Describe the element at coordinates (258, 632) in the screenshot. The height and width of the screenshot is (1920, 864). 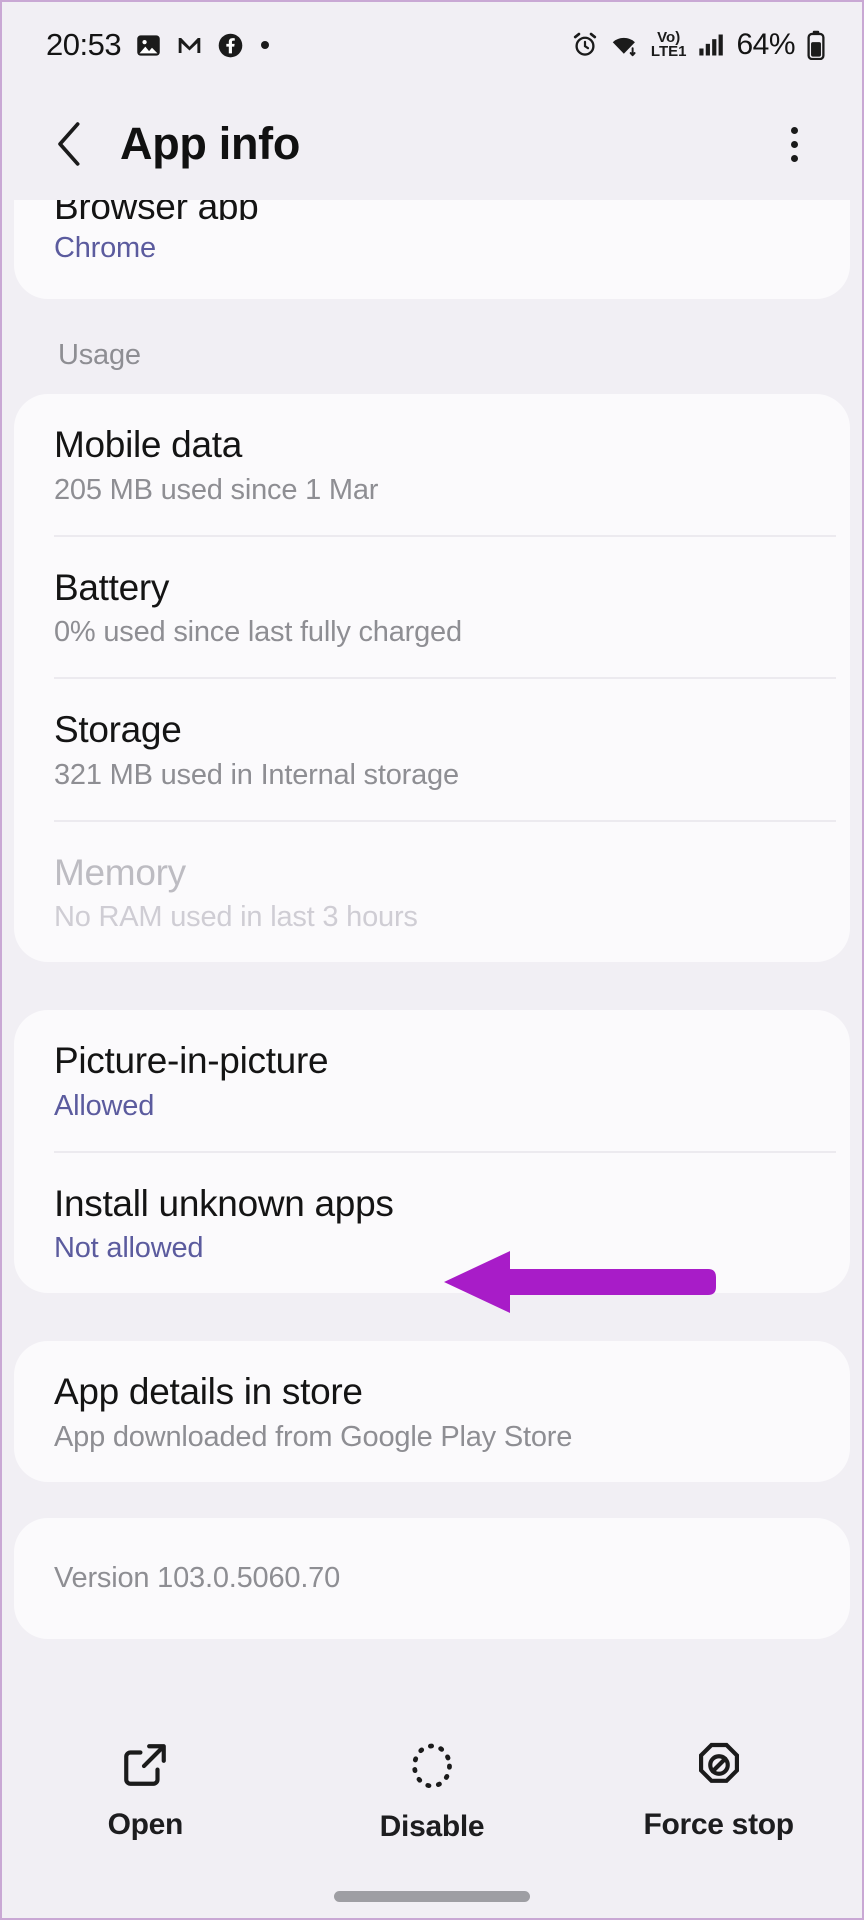
I see `row-battery-sub: 0% used since last fully charged` at that location.